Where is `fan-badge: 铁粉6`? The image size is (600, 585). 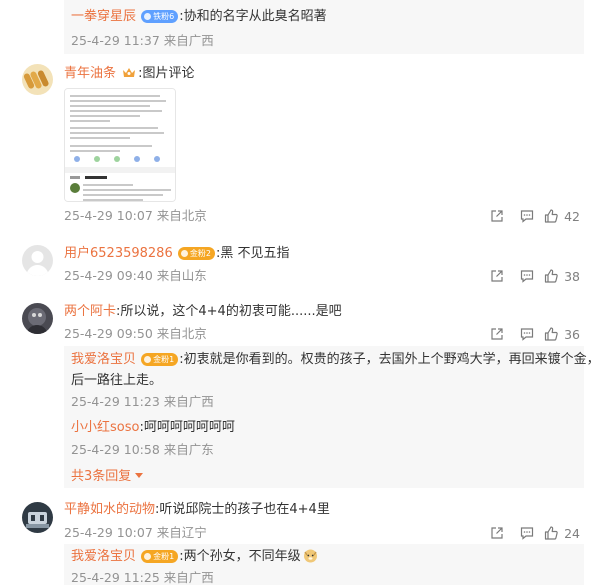 fan-badge: 铁粉6 is located at coordinates (160, 16).